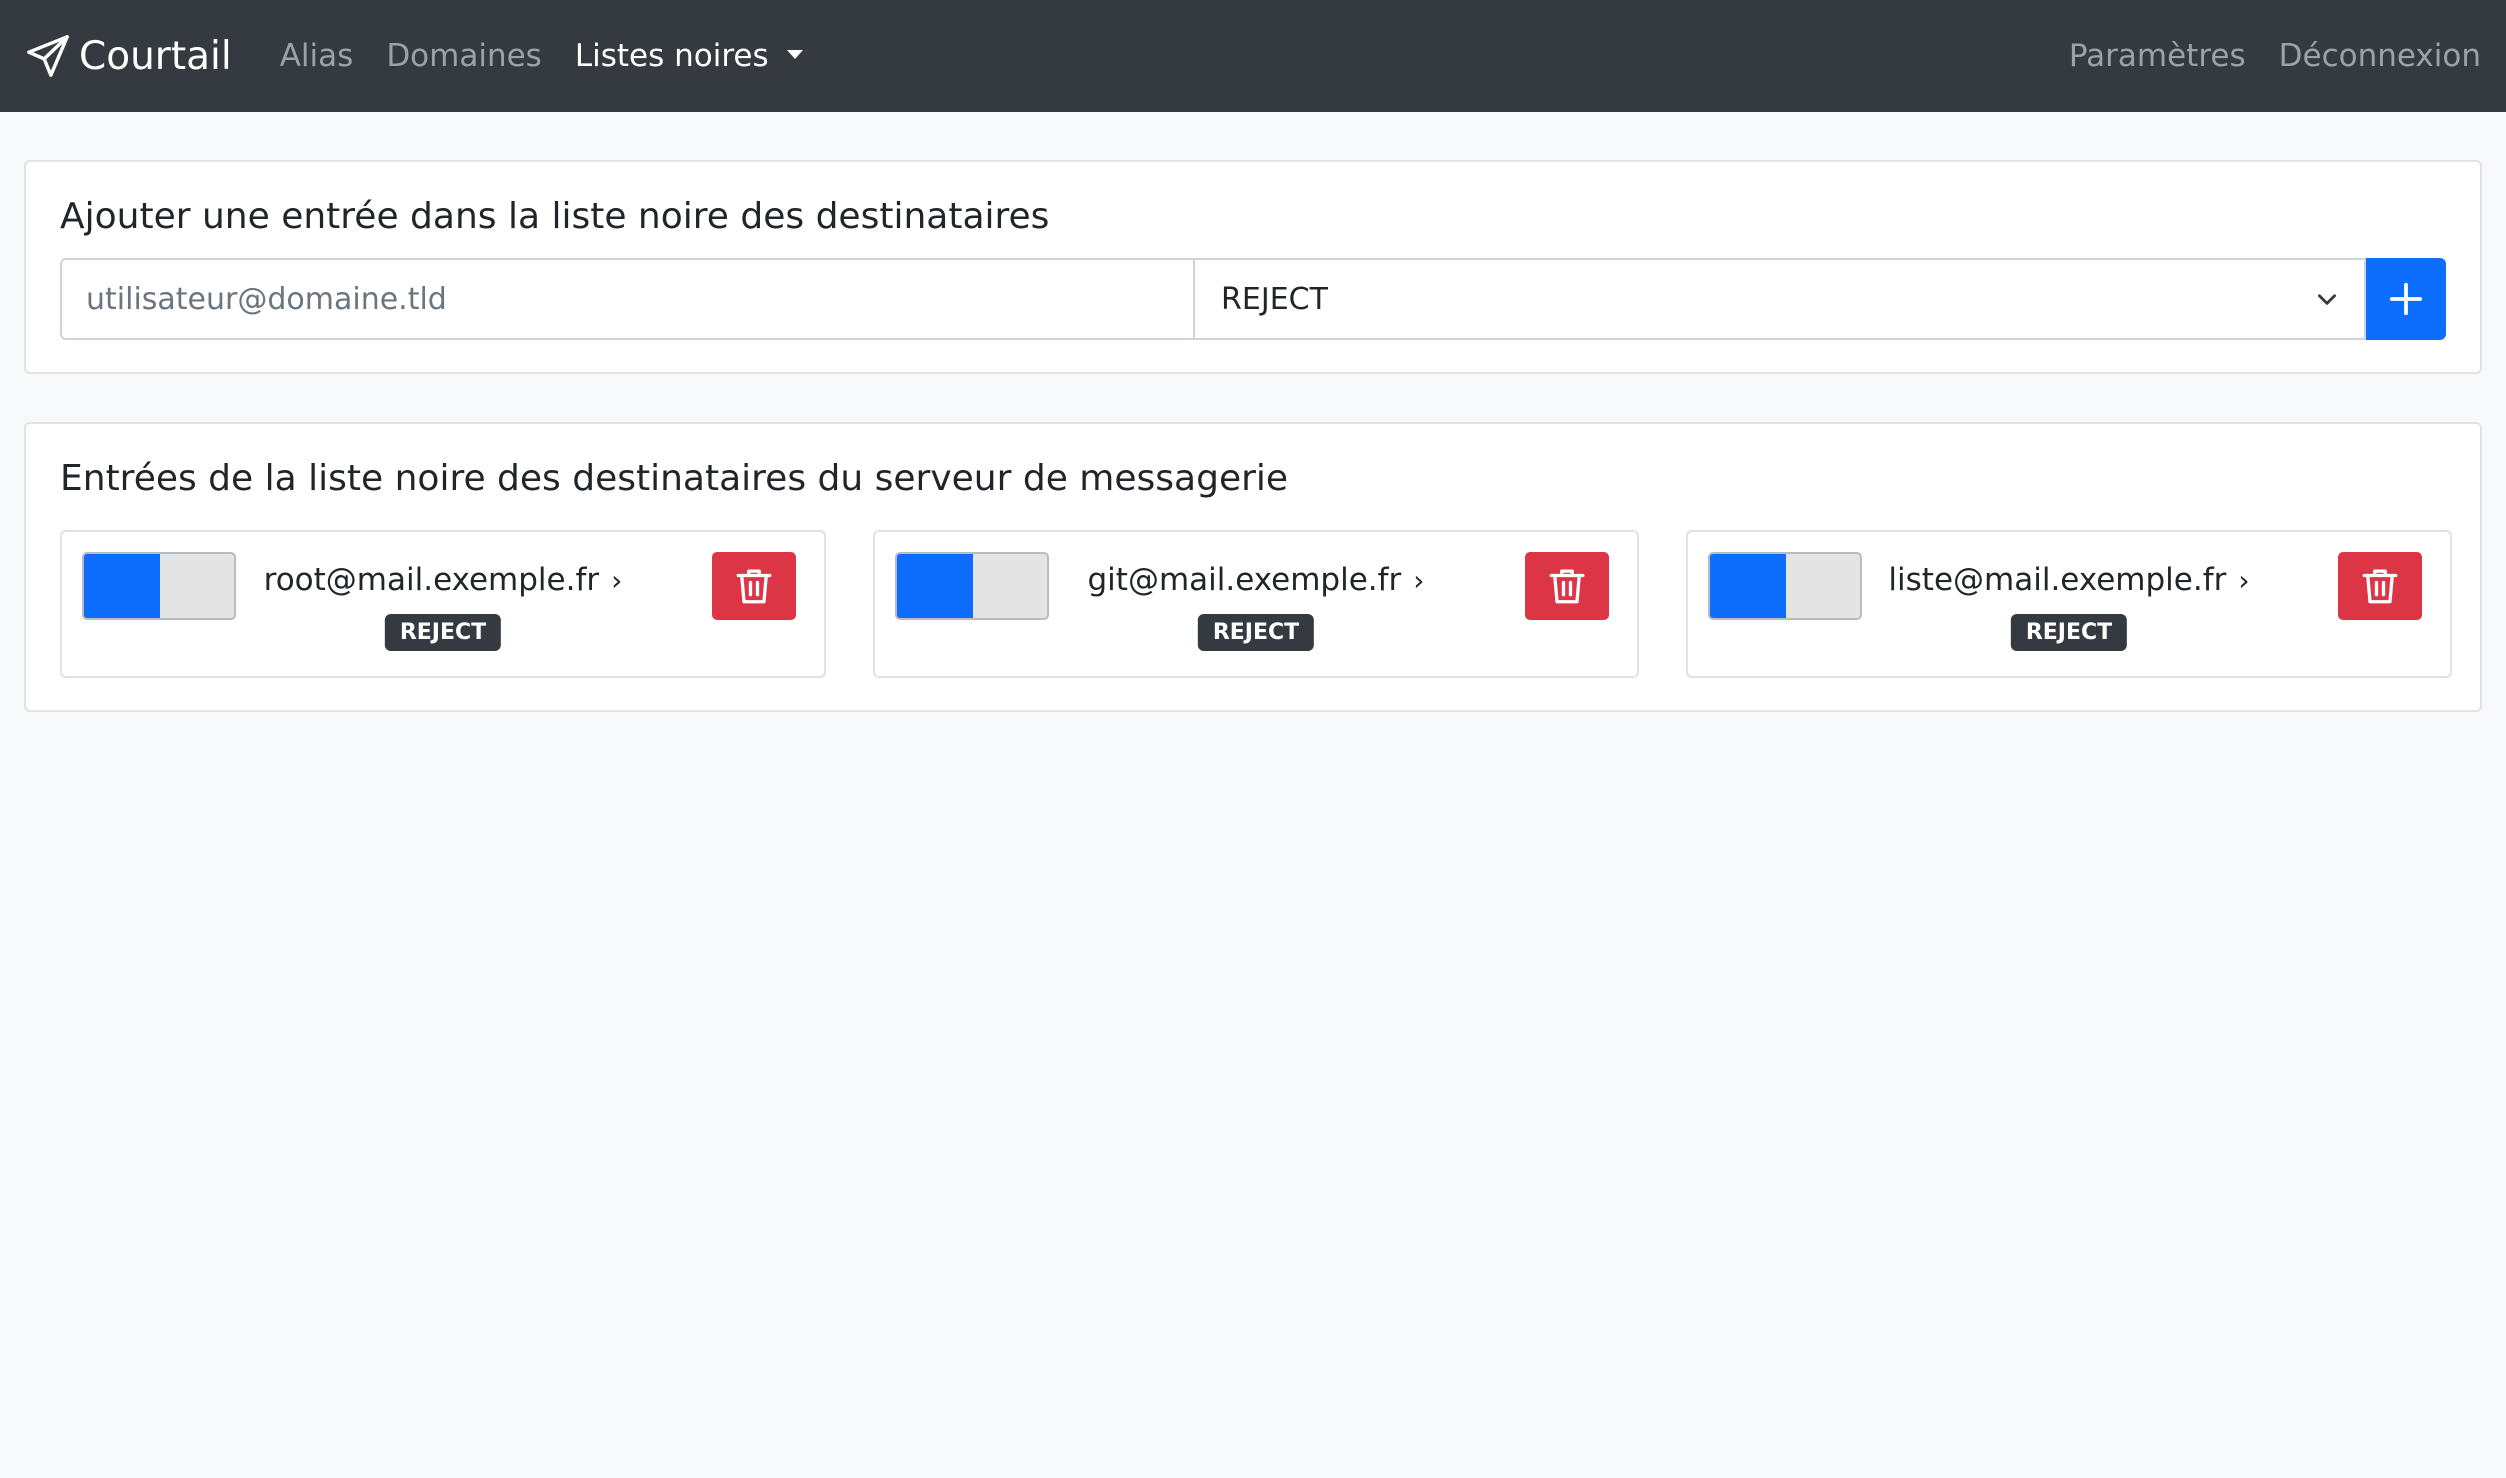  What do you see at coordinates (1244, 580) in the screenshot?
I see `entry-address: git@mail.exemple.fr` at bounding box center [1244, 580].